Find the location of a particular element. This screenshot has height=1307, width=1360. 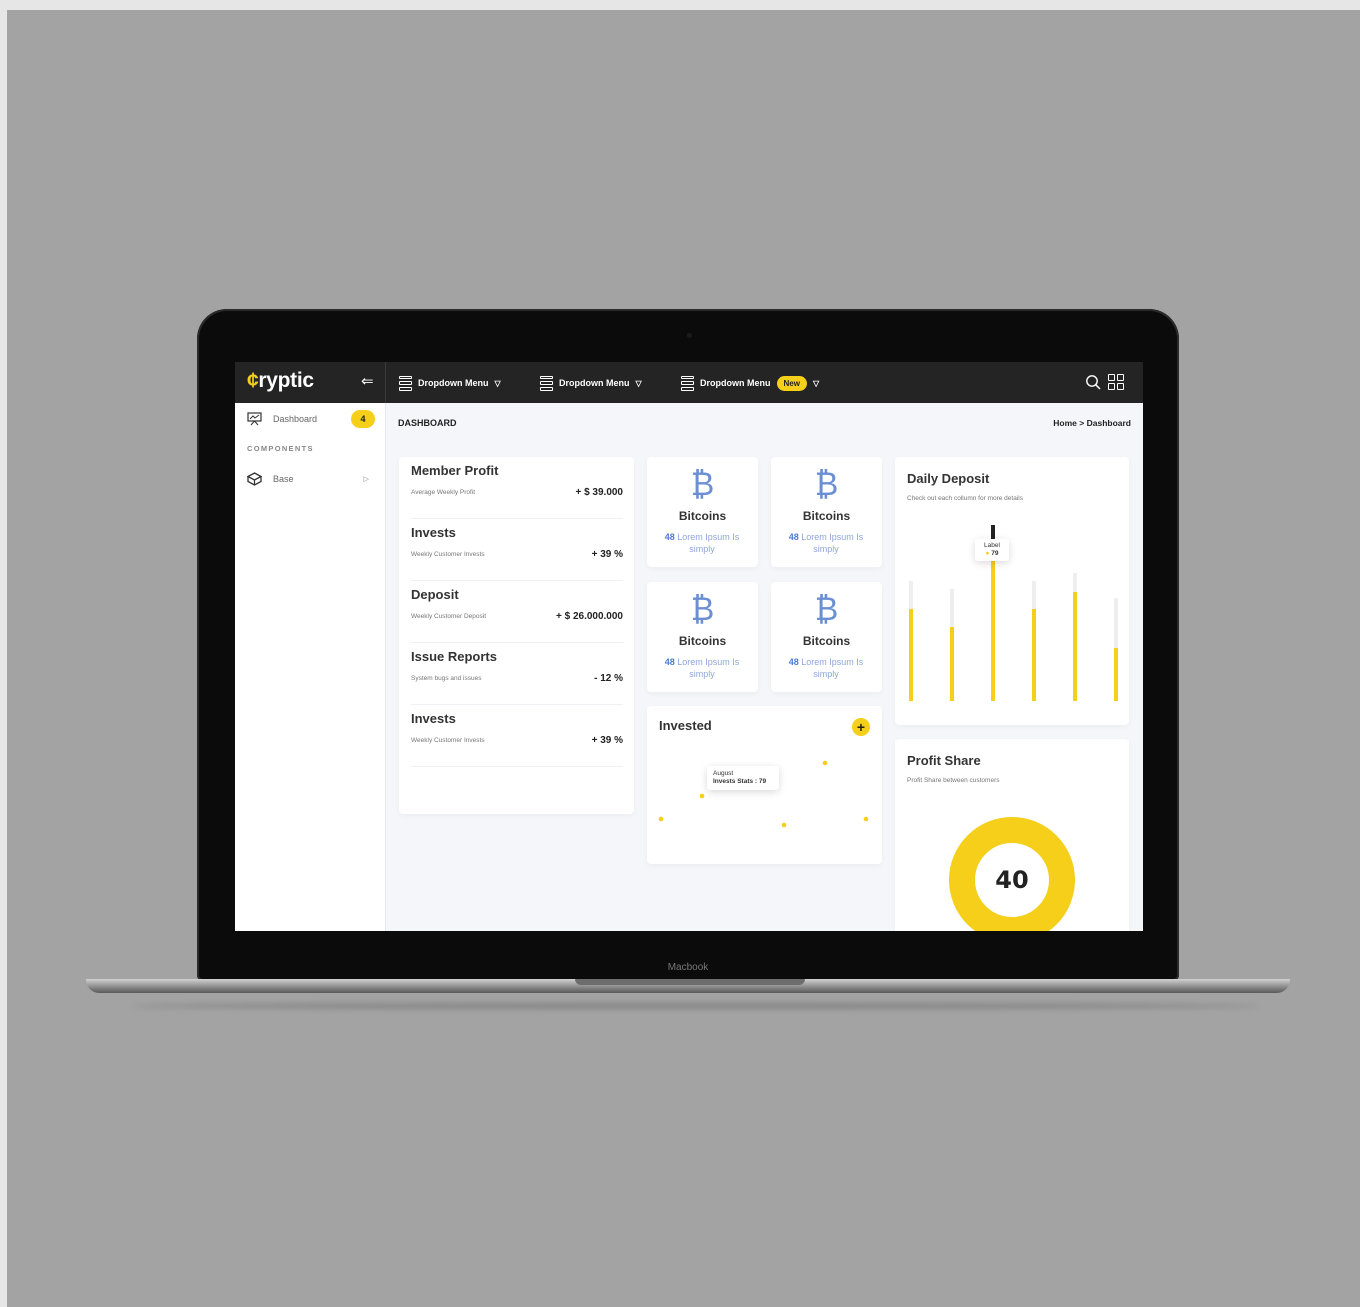

new-badge: New is located at coordinates (791, 383).